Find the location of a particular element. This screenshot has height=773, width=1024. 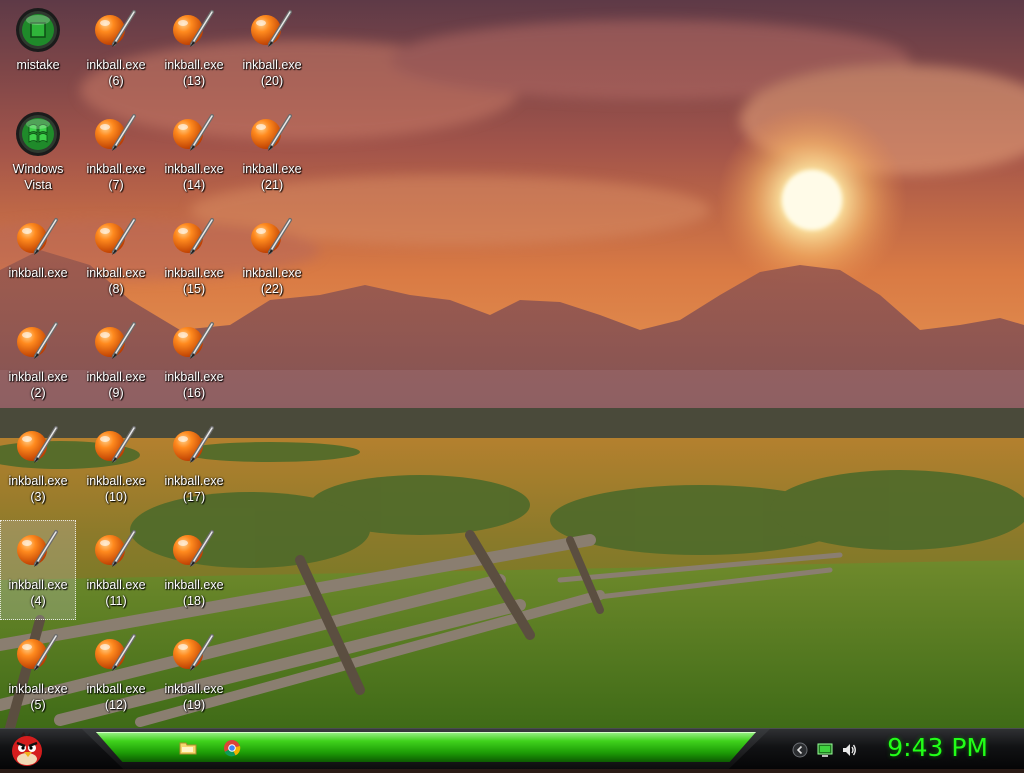

desktop-shortcut-label: inkball.exe (19) is located at coordinates (194, 697).